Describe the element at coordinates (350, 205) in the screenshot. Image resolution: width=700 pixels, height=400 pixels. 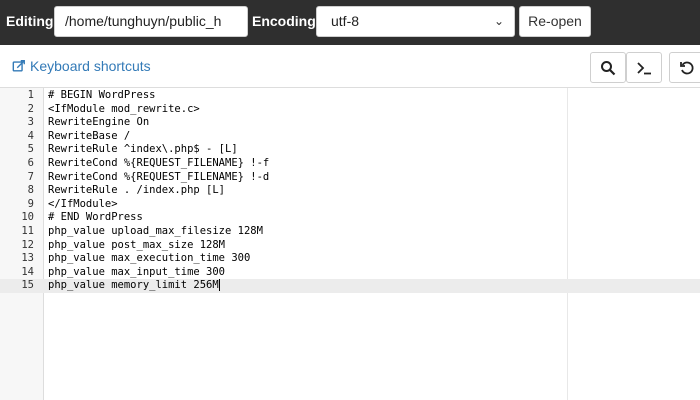
I see `code-line: 9 </IfModule>` at that location.